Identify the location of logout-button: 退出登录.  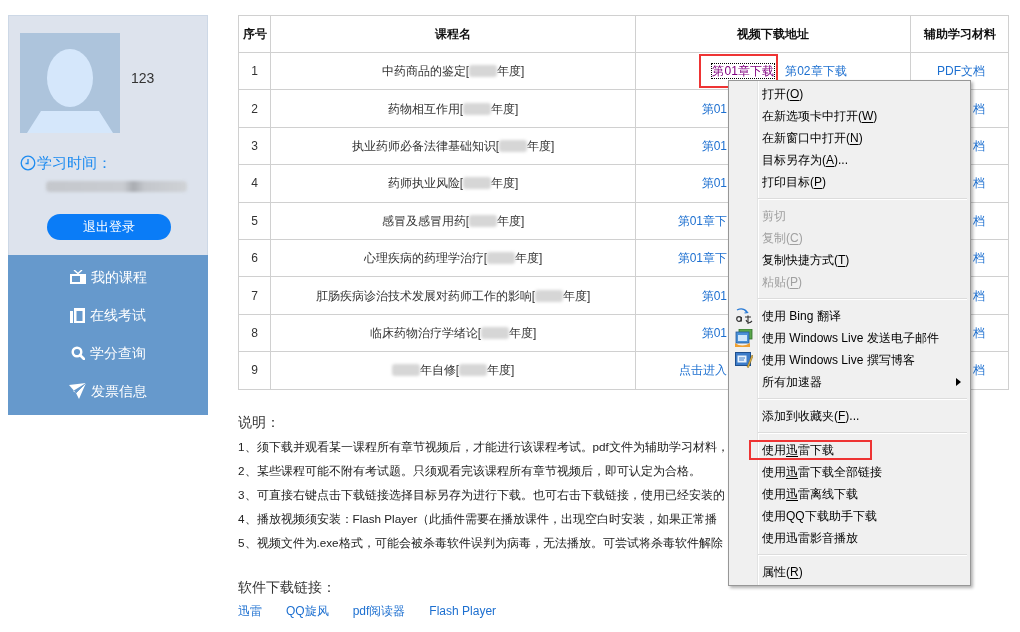
(109, 227).